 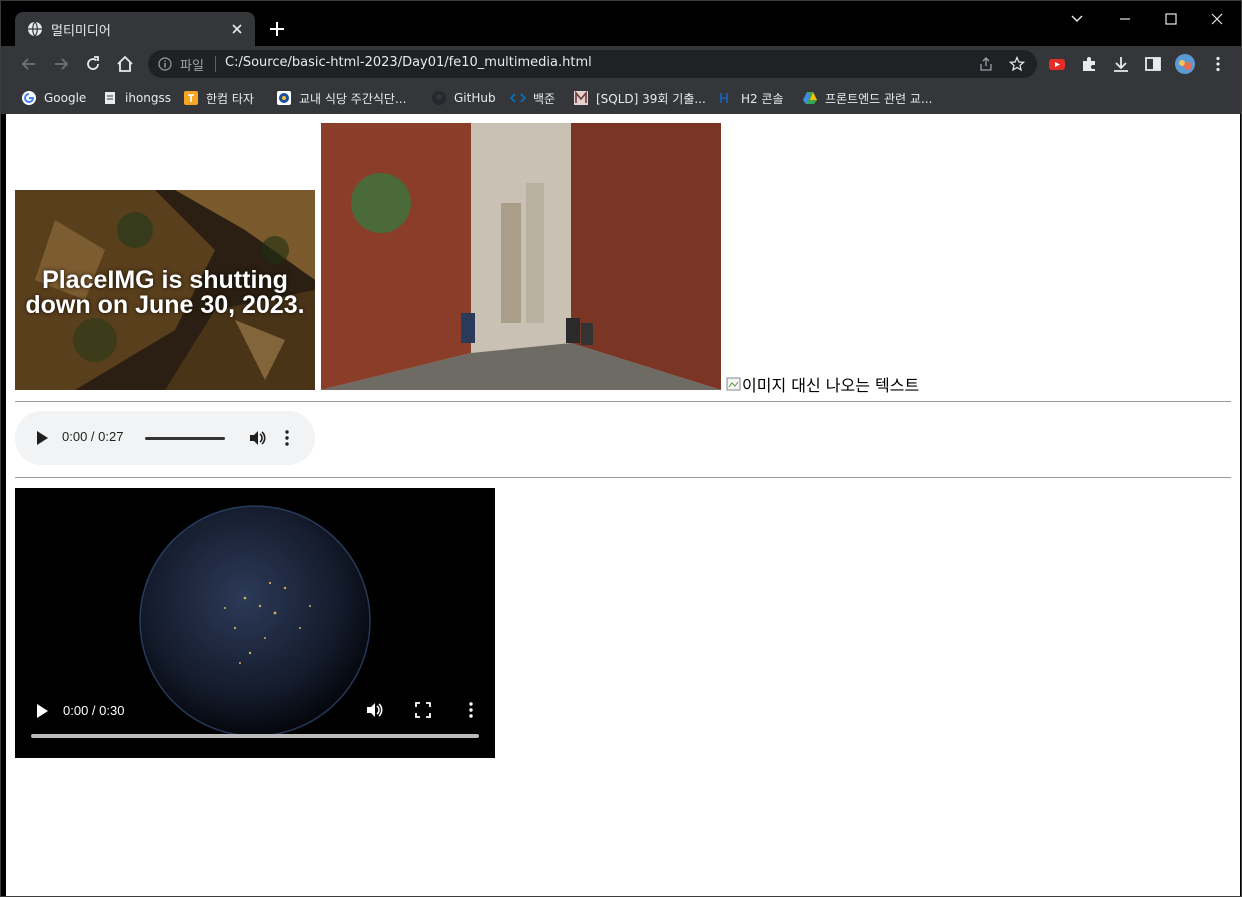 I want to click on back-icon, so click(x=29, y=64).